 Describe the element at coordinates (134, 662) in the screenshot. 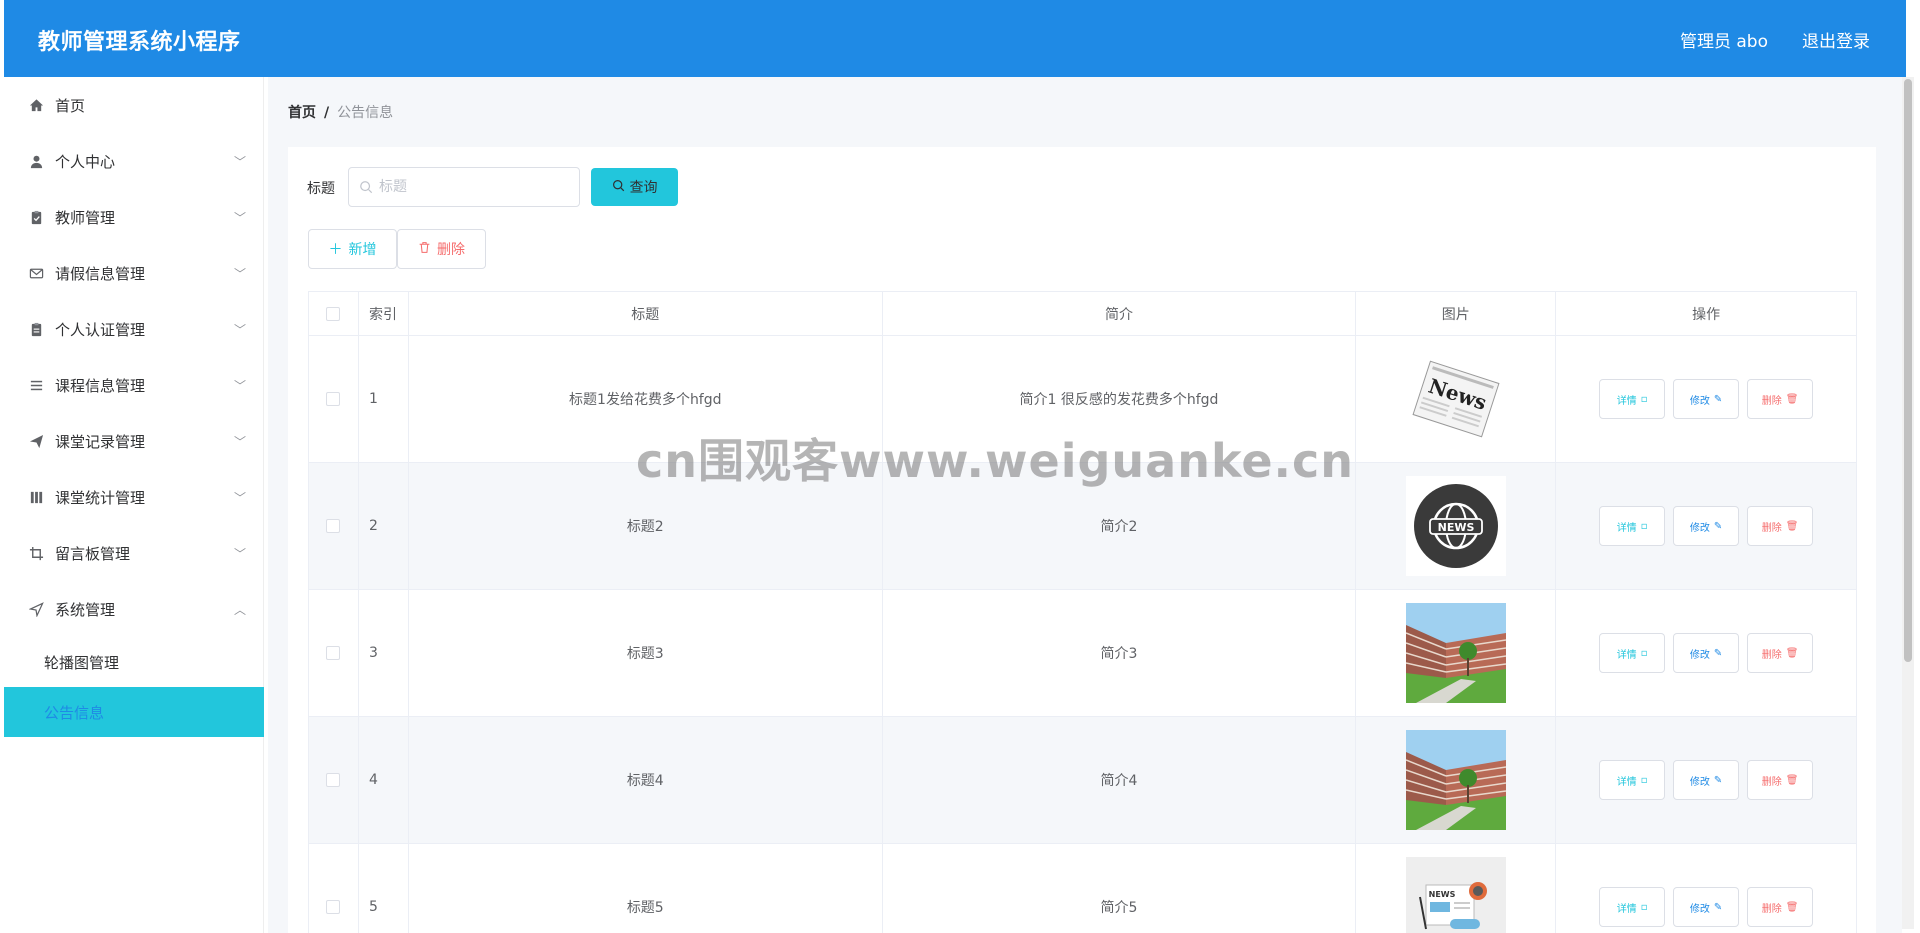

I see `sidebar-subitem-carousel: 轮播图管理` at that location.